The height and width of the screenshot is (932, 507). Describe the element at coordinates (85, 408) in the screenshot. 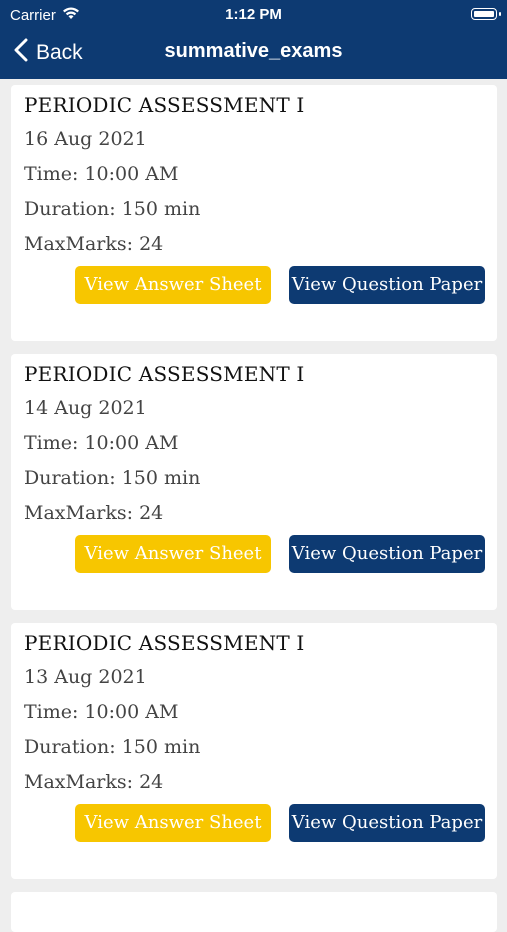

I see `exam-date: 14 Aug 2021` at that location.